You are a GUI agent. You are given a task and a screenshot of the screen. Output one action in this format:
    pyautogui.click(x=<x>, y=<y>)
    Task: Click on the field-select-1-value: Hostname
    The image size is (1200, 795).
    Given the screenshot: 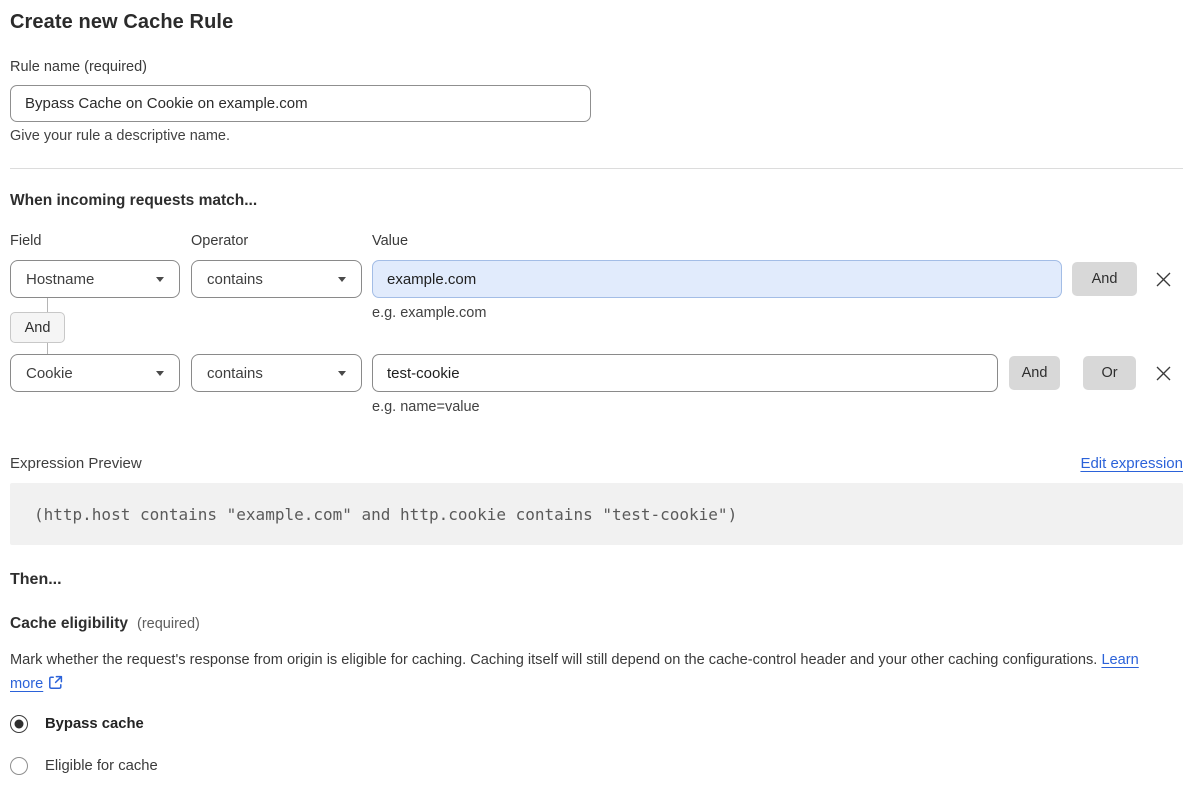 What is the action you would take?
    pyautogui.click(x=60, y=279)
    